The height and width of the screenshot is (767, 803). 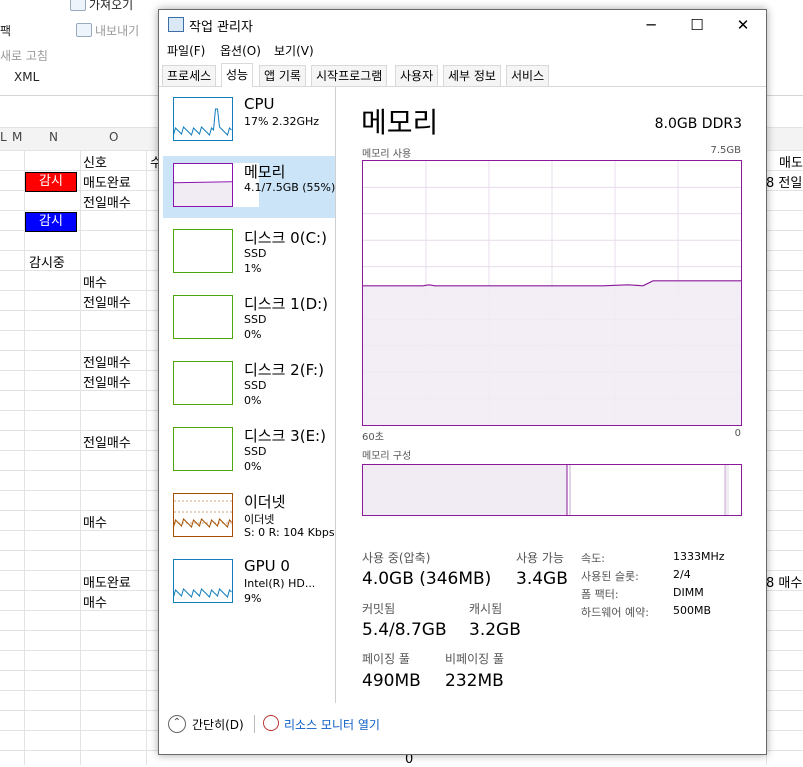 I want to click on sidebar-item-disk-2: 디스크 2(F:) SSD 0%, so click(x=249, y=385).